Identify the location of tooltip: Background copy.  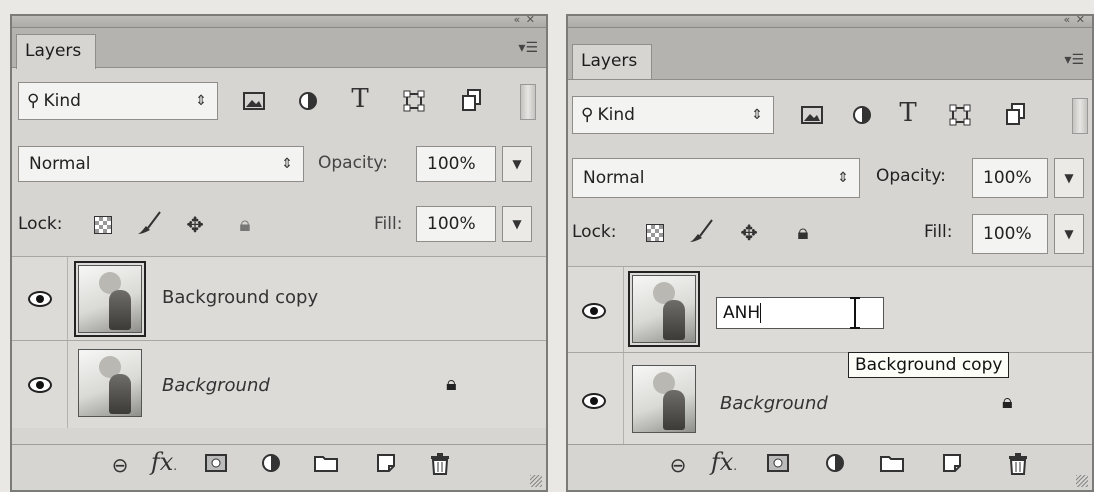
(929, 365).